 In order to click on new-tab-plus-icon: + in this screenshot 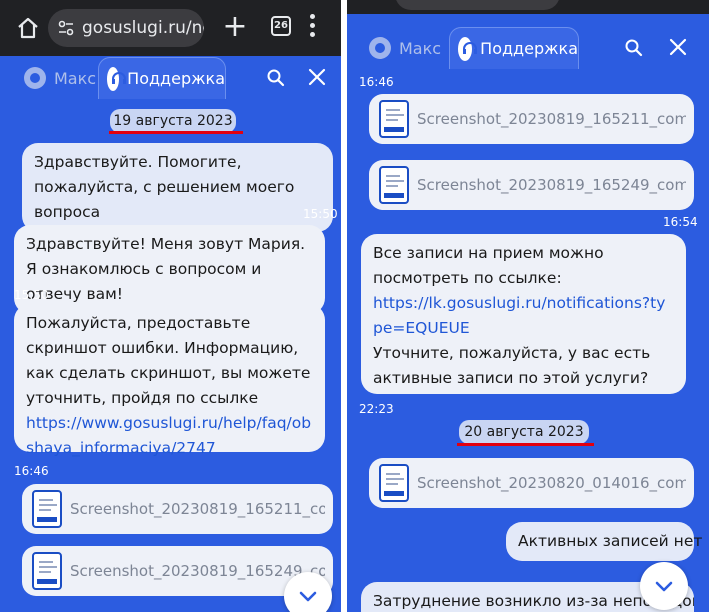, I will do `click(235, 27)`.